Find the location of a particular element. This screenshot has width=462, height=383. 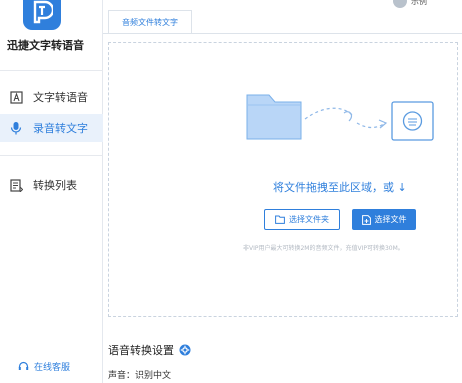

logo-icon is located at coordinates (43, 12).